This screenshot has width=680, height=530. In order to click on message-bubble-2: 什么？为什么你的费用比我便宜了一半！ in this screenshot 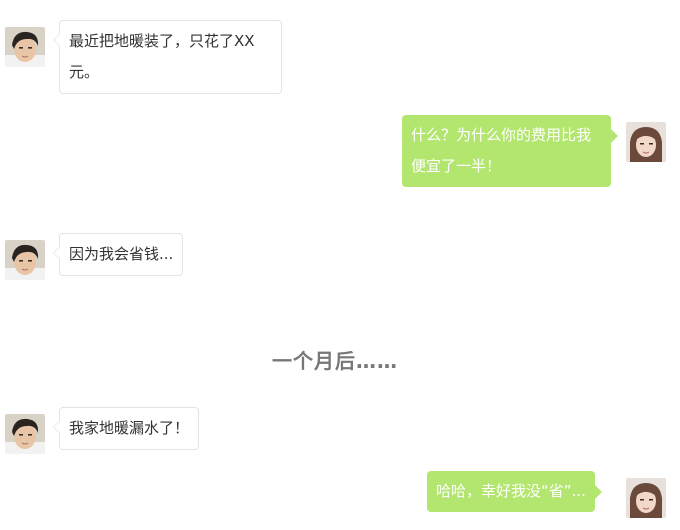, I will do `click(510, 151)`.